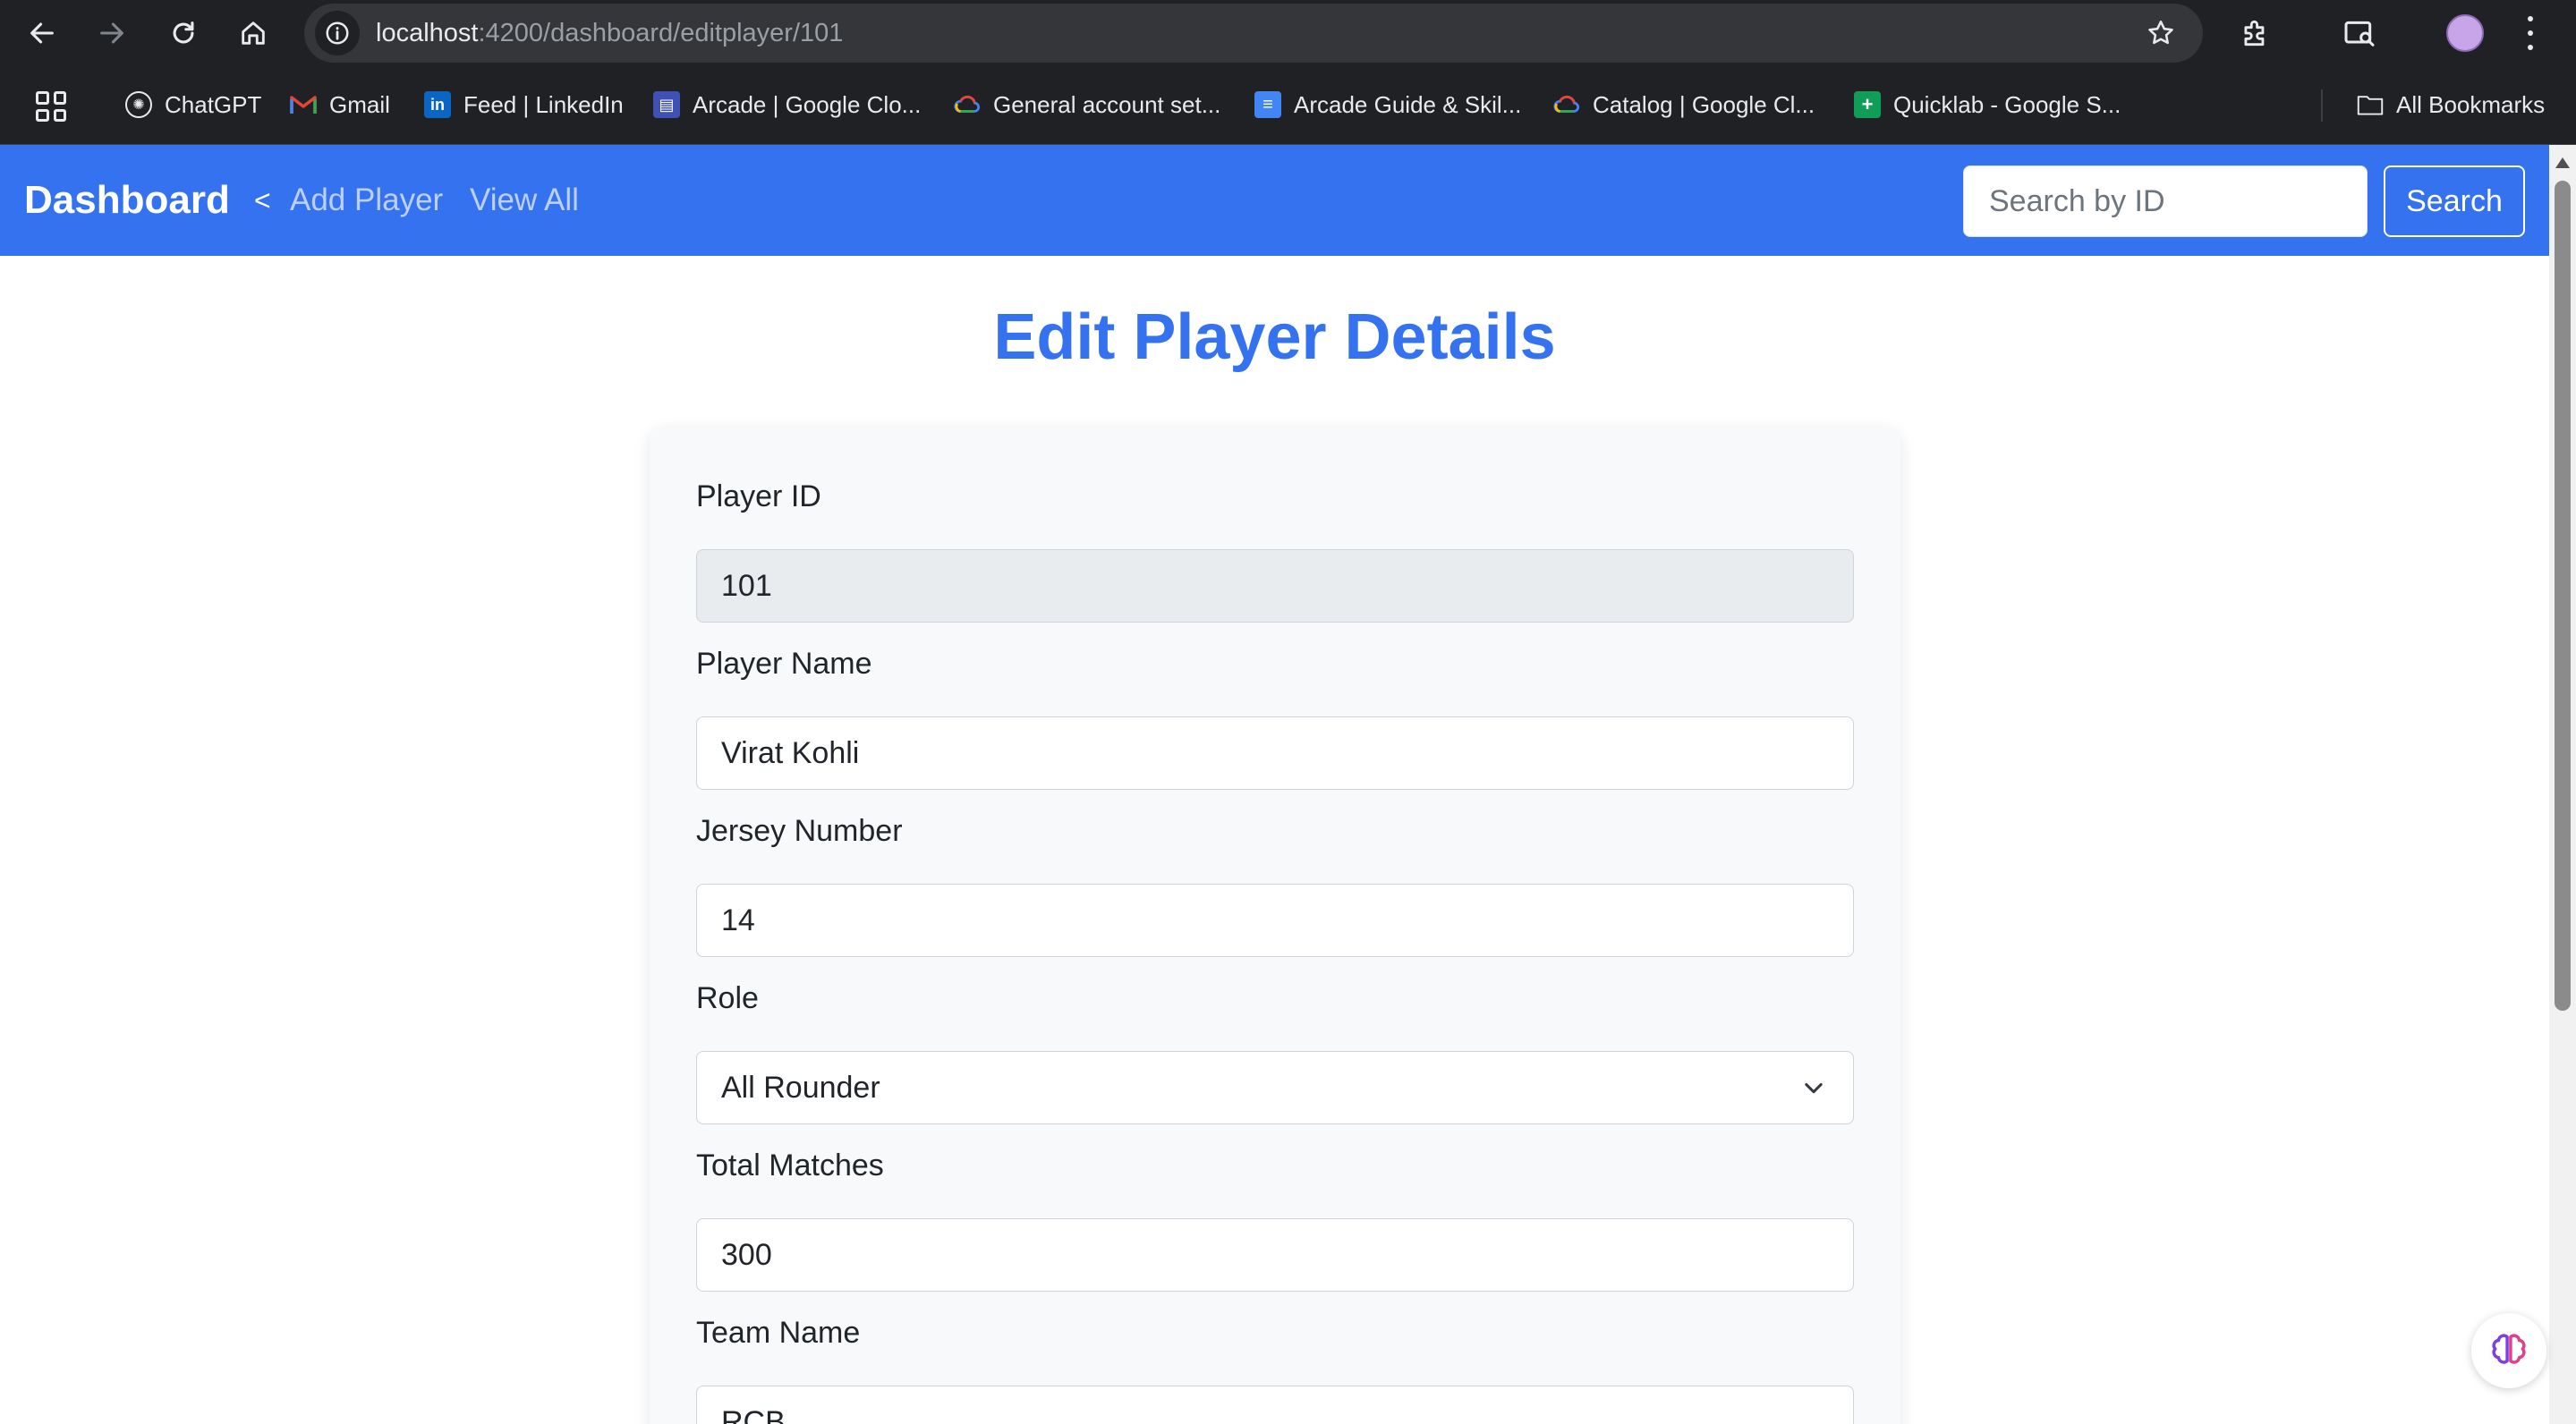  What do you see at coordinates (778, 1333) in the screenshot?
I see `team-name-label: Team Name` at bounding box center [778, 1333].